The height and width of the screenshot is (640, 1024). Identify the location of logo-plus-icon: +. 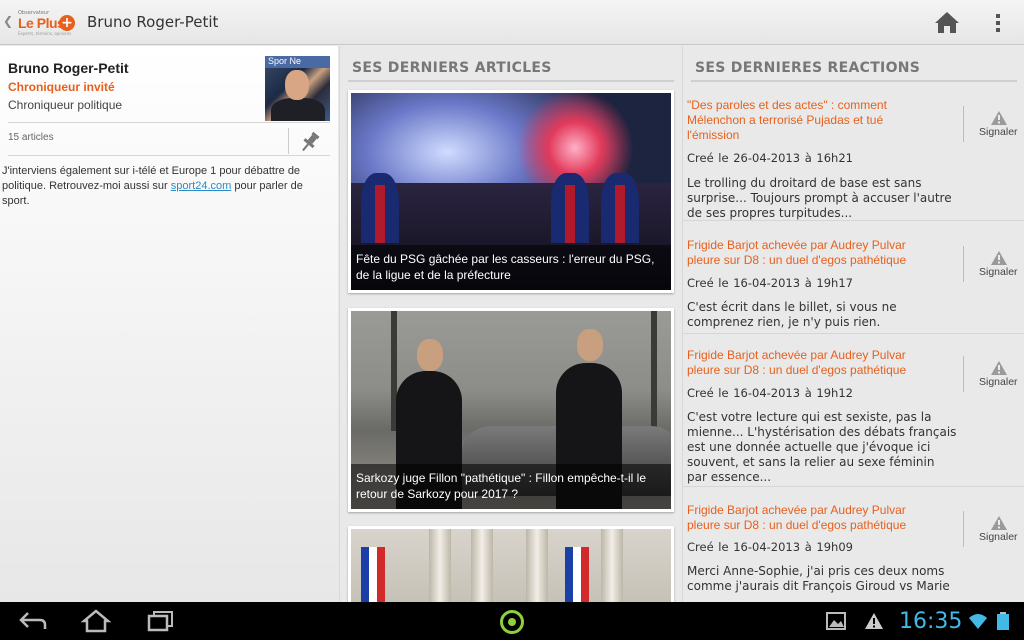
(67, 23).